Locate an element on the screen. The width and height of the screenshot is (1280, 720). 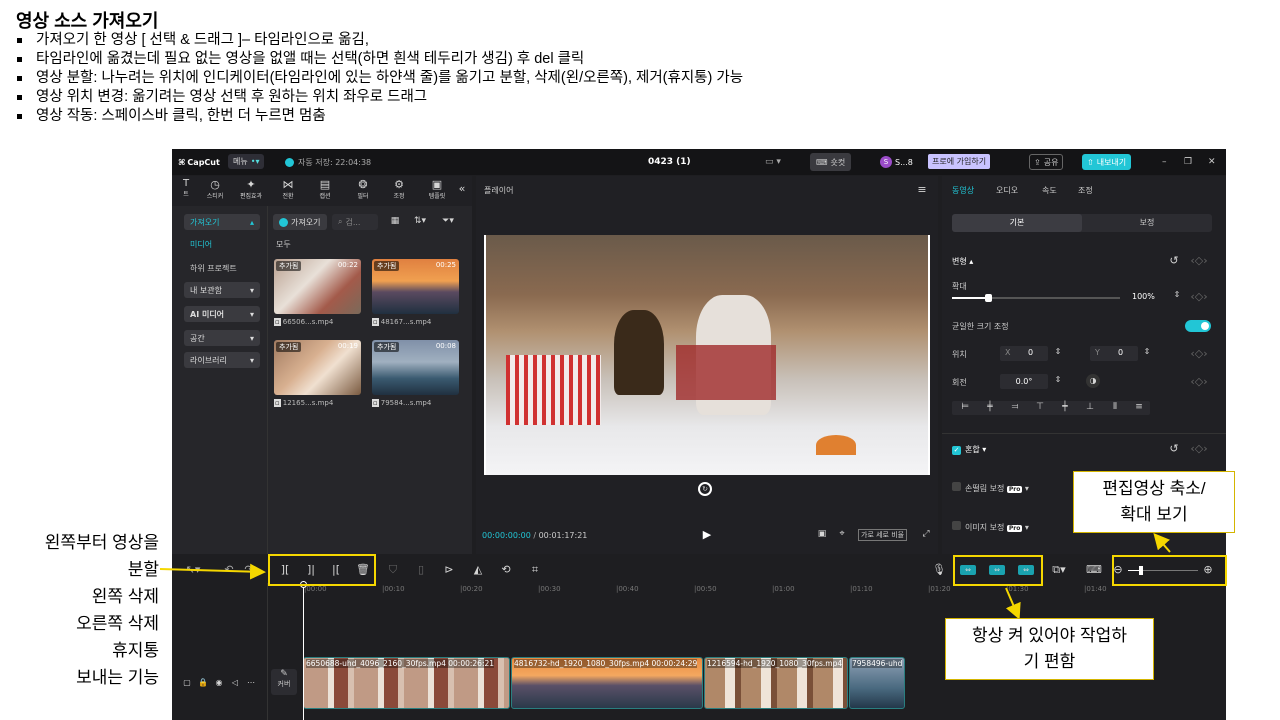
arrow-to-zoom-tools is located at coordinates (1162, 542).